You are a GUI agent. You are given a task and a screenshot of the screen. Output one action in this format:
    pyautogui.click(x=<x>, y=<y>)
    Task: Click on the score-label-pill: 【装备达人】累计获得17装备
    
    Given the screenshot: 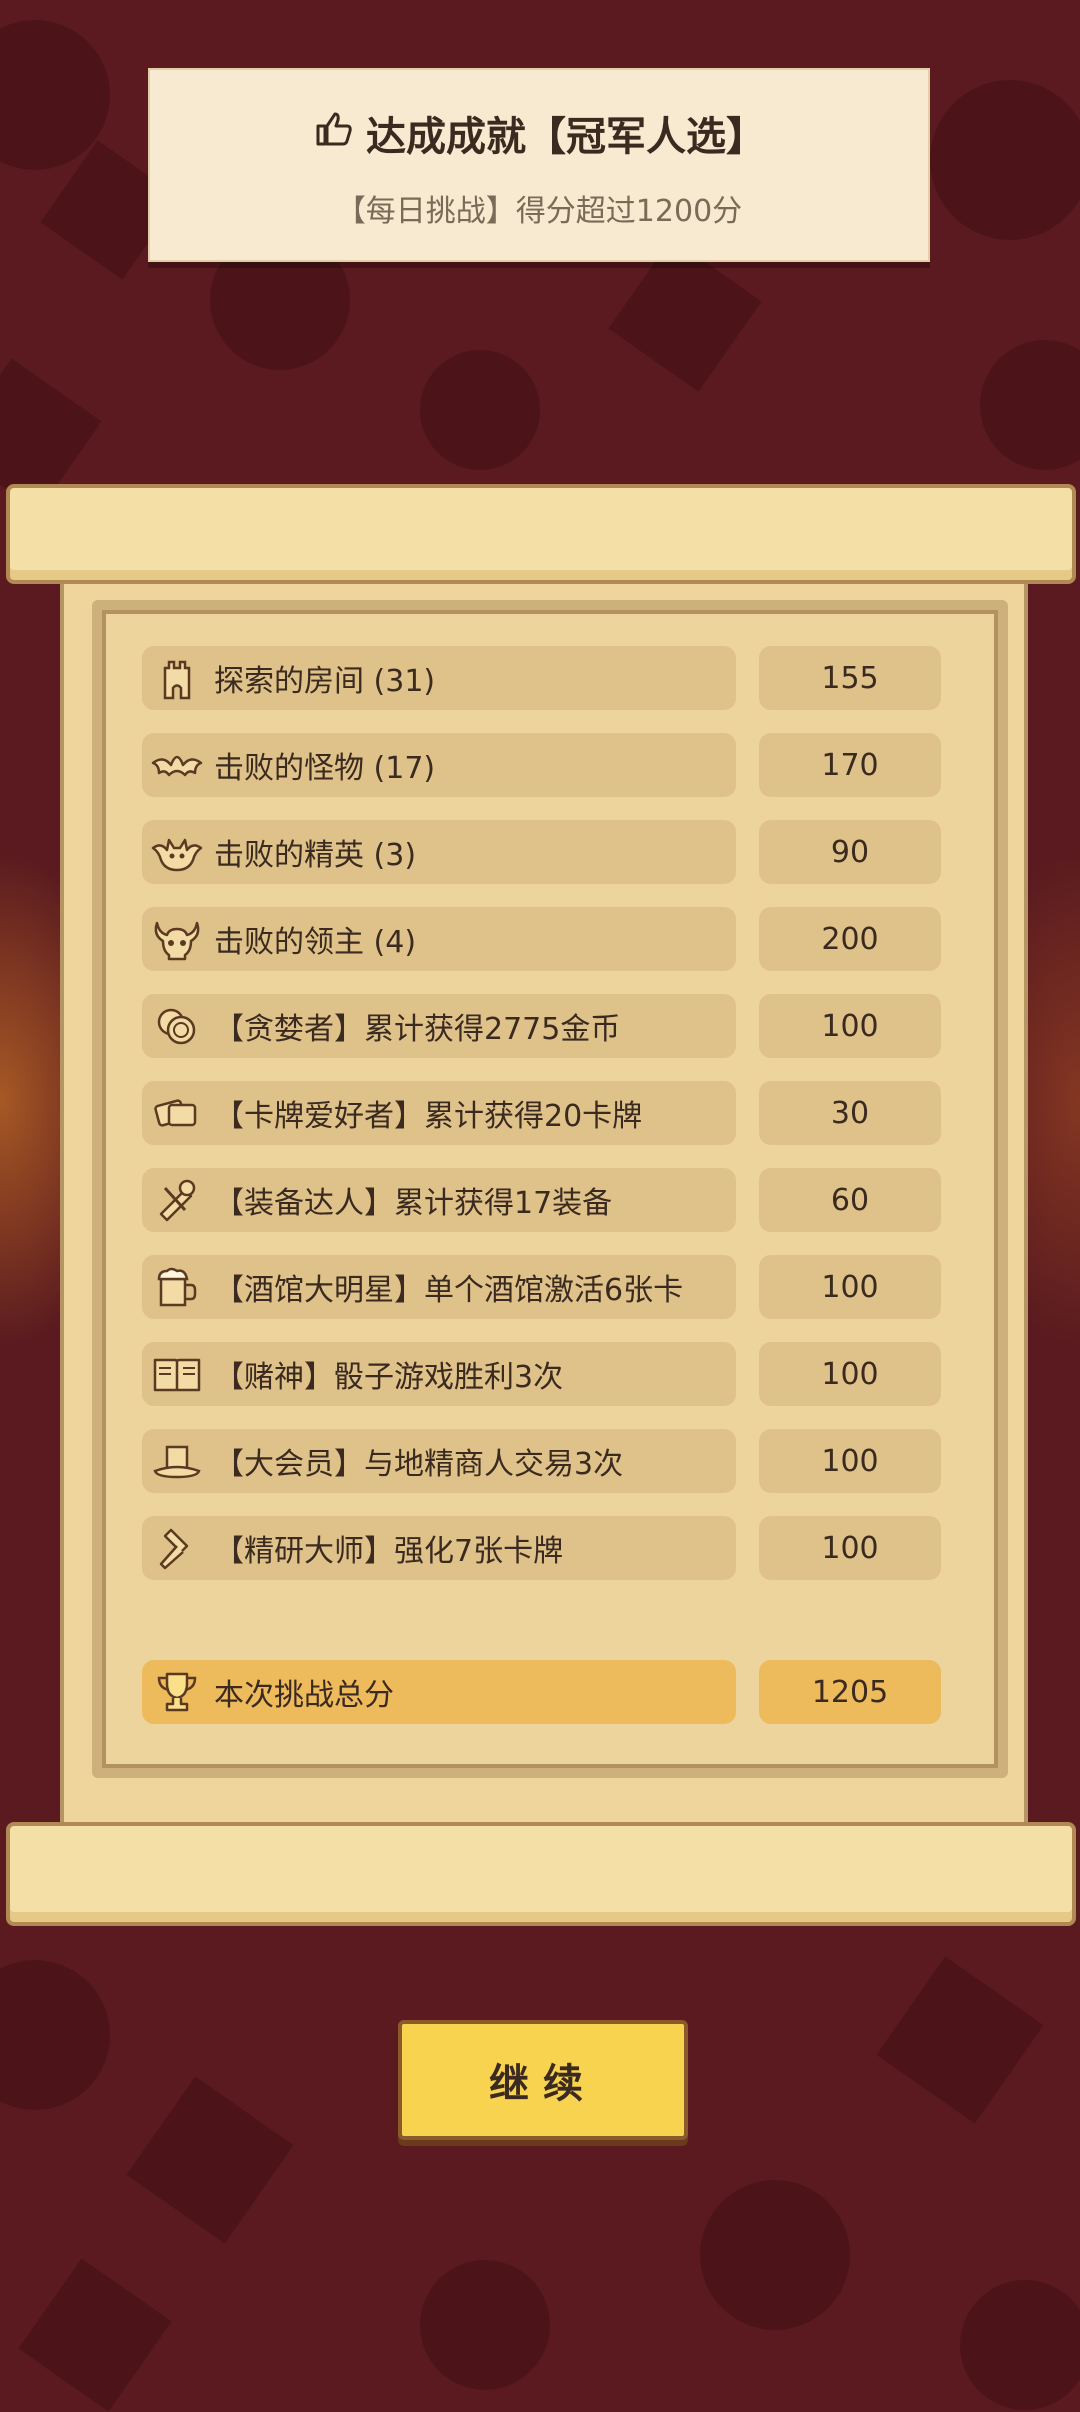 What is the action you would take?
    pyautogui.click(x=439, y=1200)
    